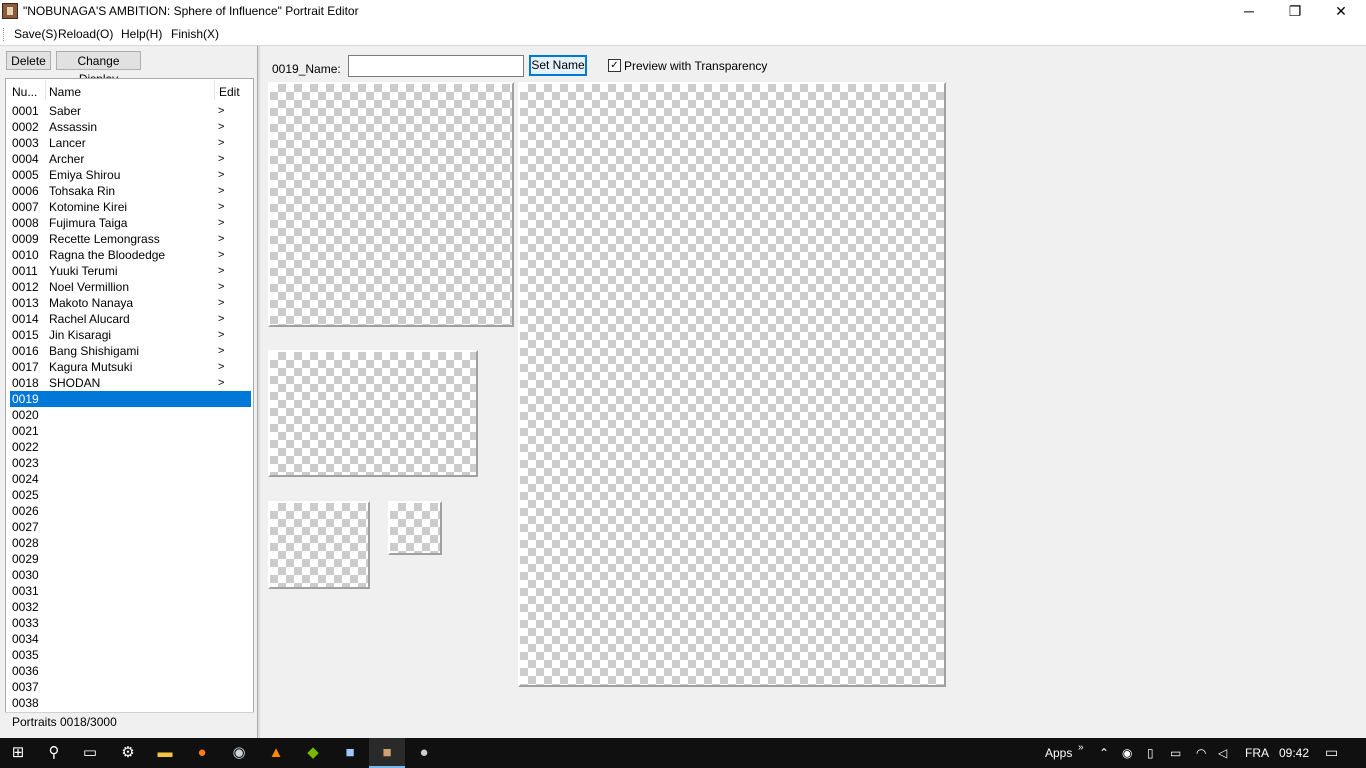 This screenshot has width=1366, height=768. Describe the element at coordinates (129, 623) in the screenshot. I see `list-row: 0033` at that location.